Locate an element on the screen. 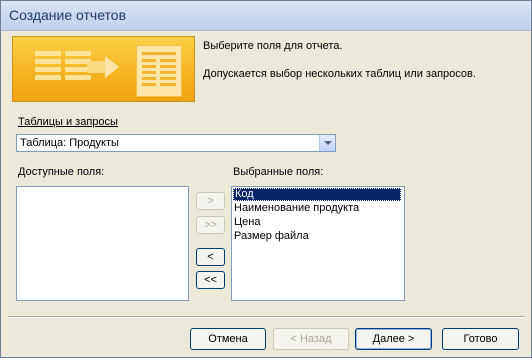 This screenshot has width=532, height=358. list-item: Цена is located at coordinates (247, 222).